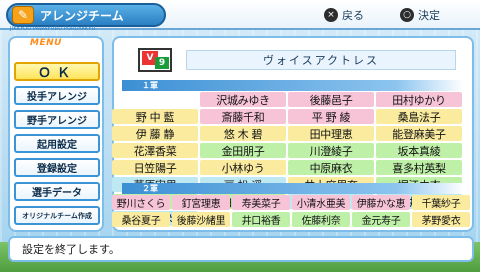 The height and width of the screenshot is (272, 480). What do you see at coordinates (331, 133) in the screenshot?
I see `player-cell: 田中理恵` at bounding box center [331, 133].